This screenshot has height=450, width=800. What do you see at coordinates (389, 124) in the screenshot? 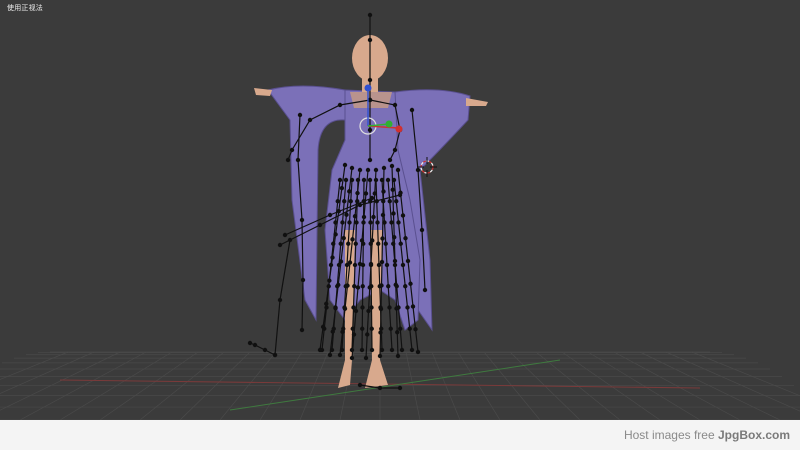
I see `gizmo-y-handle` at bounding box center [389, 124].